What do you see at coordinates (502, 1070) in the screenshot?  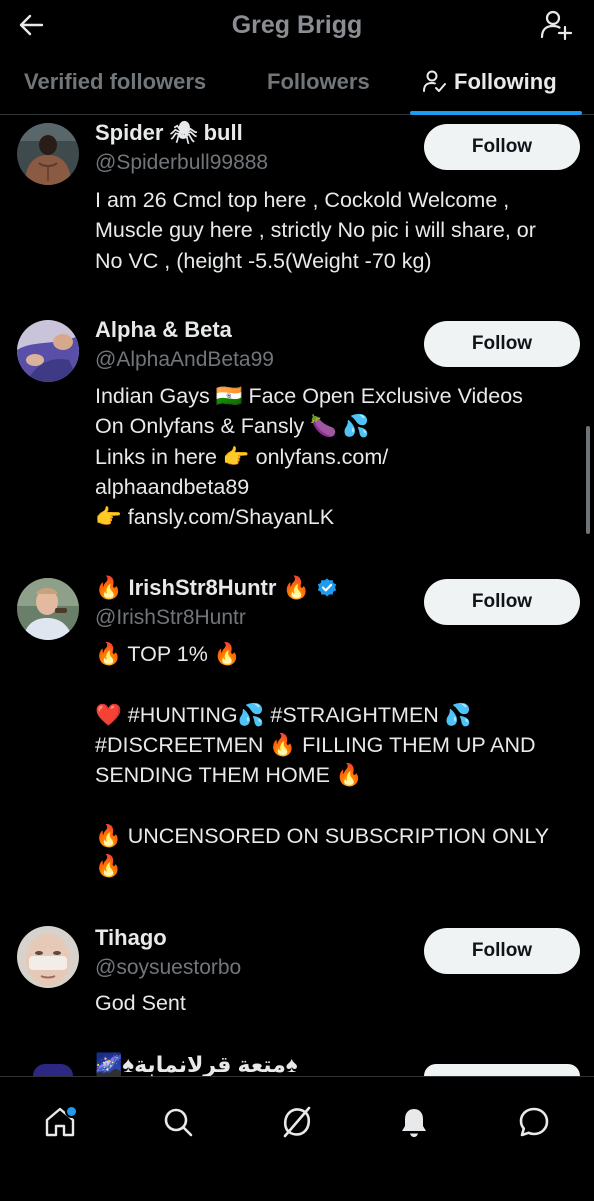 I see `follow-button` at bounding box center [502, 1070].